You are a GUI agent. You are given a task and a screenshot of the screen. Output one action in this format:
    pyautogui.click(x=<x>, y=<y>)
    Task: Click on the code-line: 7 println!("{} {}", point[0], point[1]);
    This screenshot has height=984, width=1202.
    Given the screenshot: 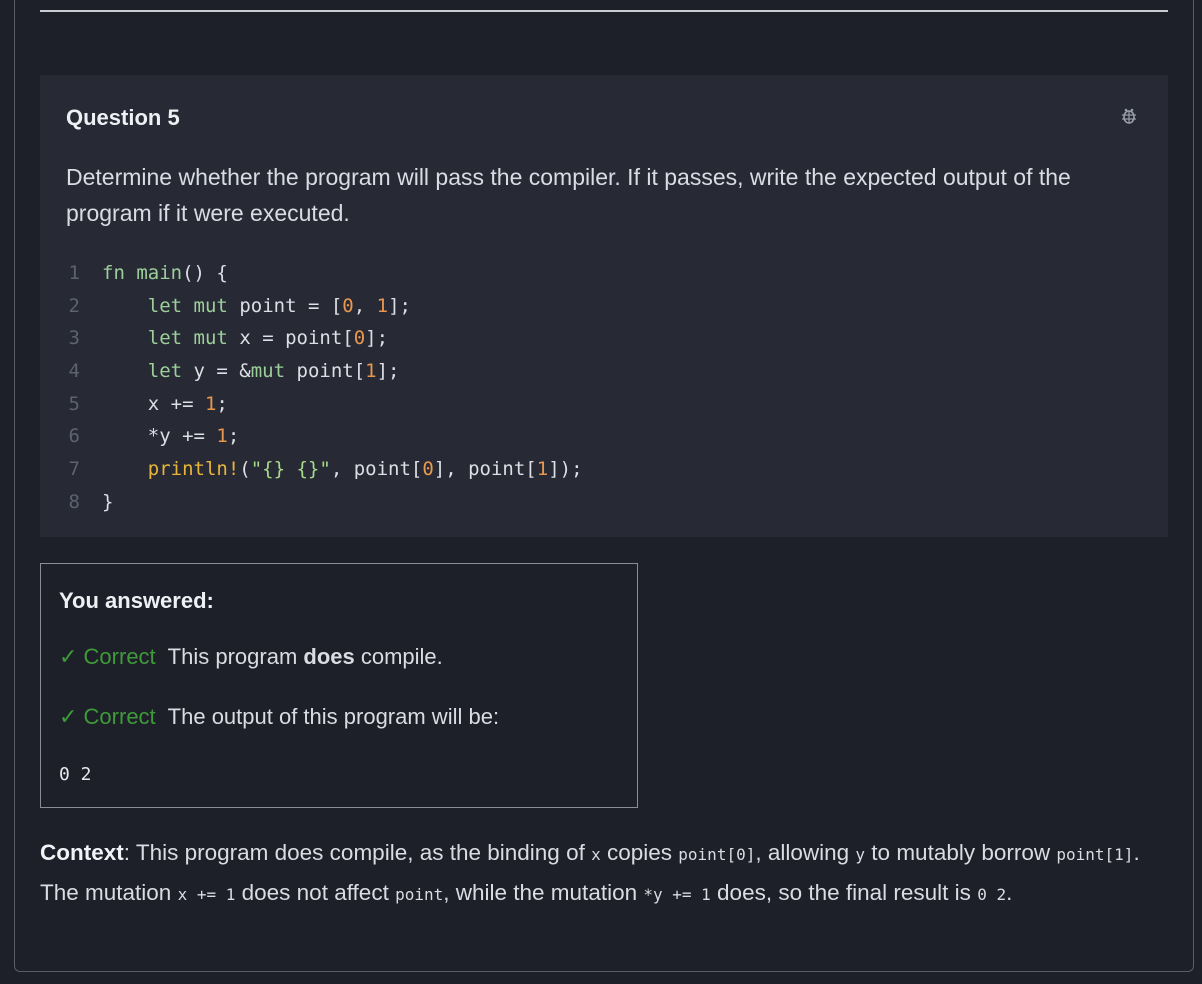 What is the action you would take?
    pyautogui.click(x=325, y=469)
    